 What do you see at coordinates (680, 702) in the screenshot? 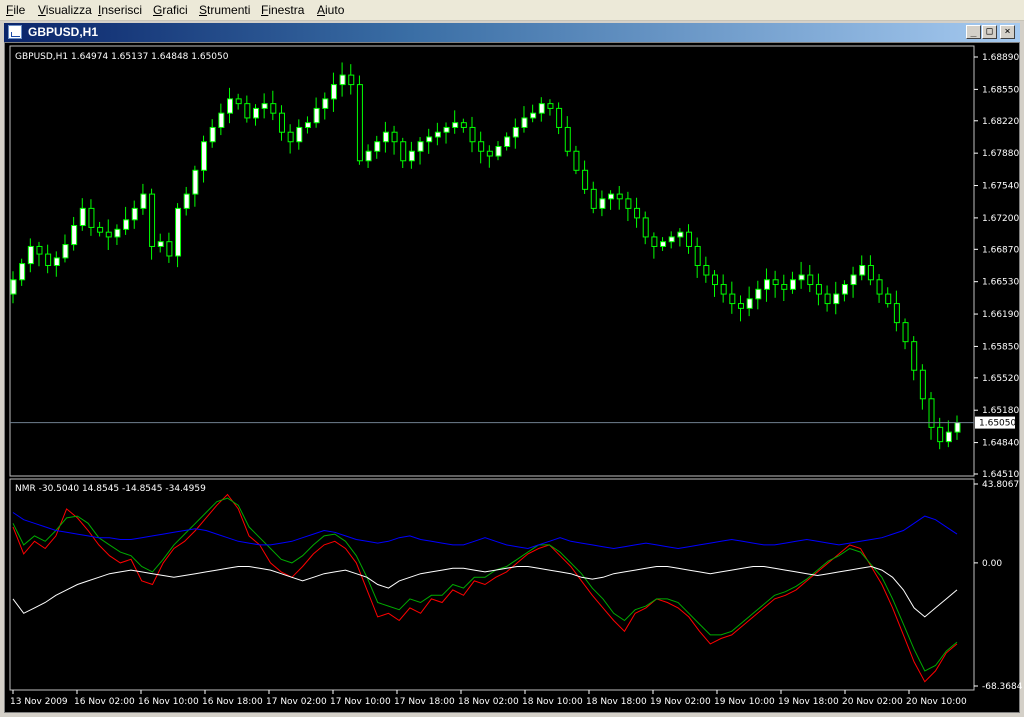
I see `time-axis-label: 19 Nov 02:00` at bounding box center [680, 702].